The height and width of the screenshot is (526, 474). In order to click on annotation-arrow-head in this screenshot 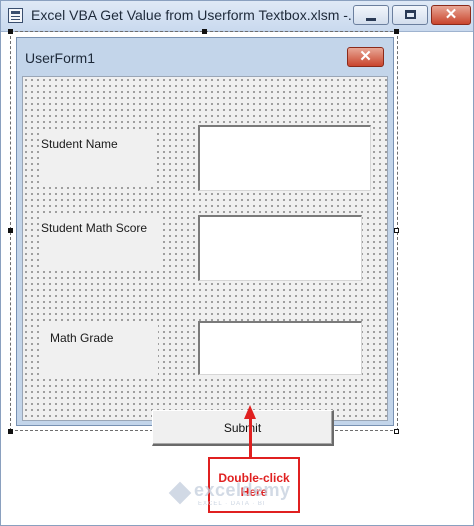, I will do `click(250, 412)`.